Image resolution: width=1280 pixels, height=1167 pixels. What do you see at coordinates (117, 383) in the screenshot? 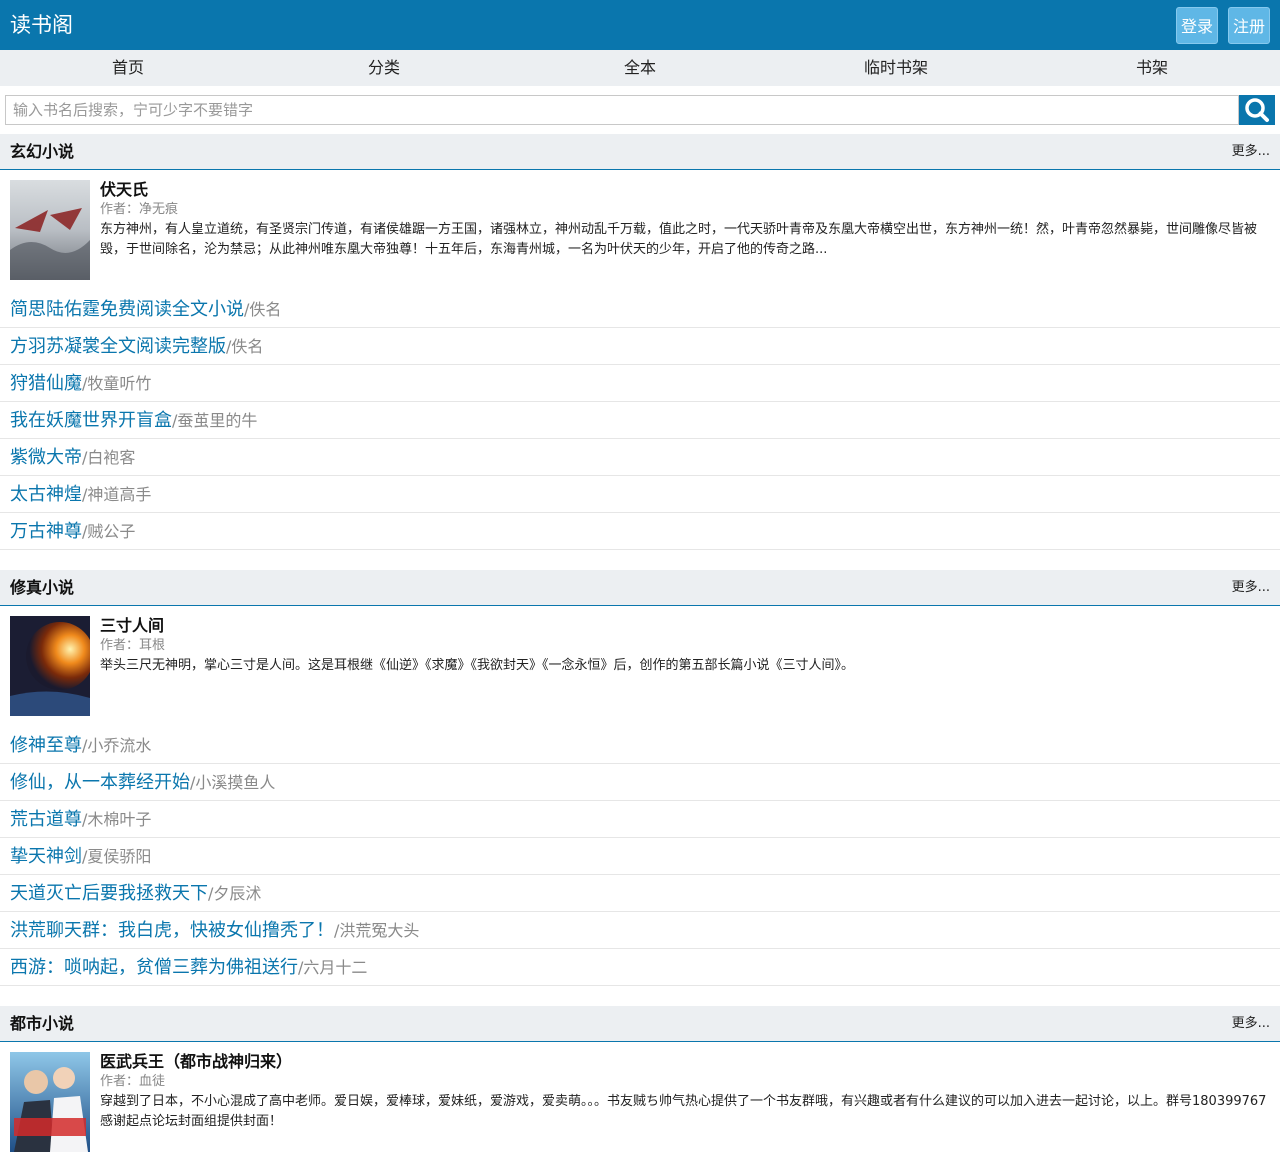
I see `book-author: /牧童听竹` at bounding box center [117, 383].